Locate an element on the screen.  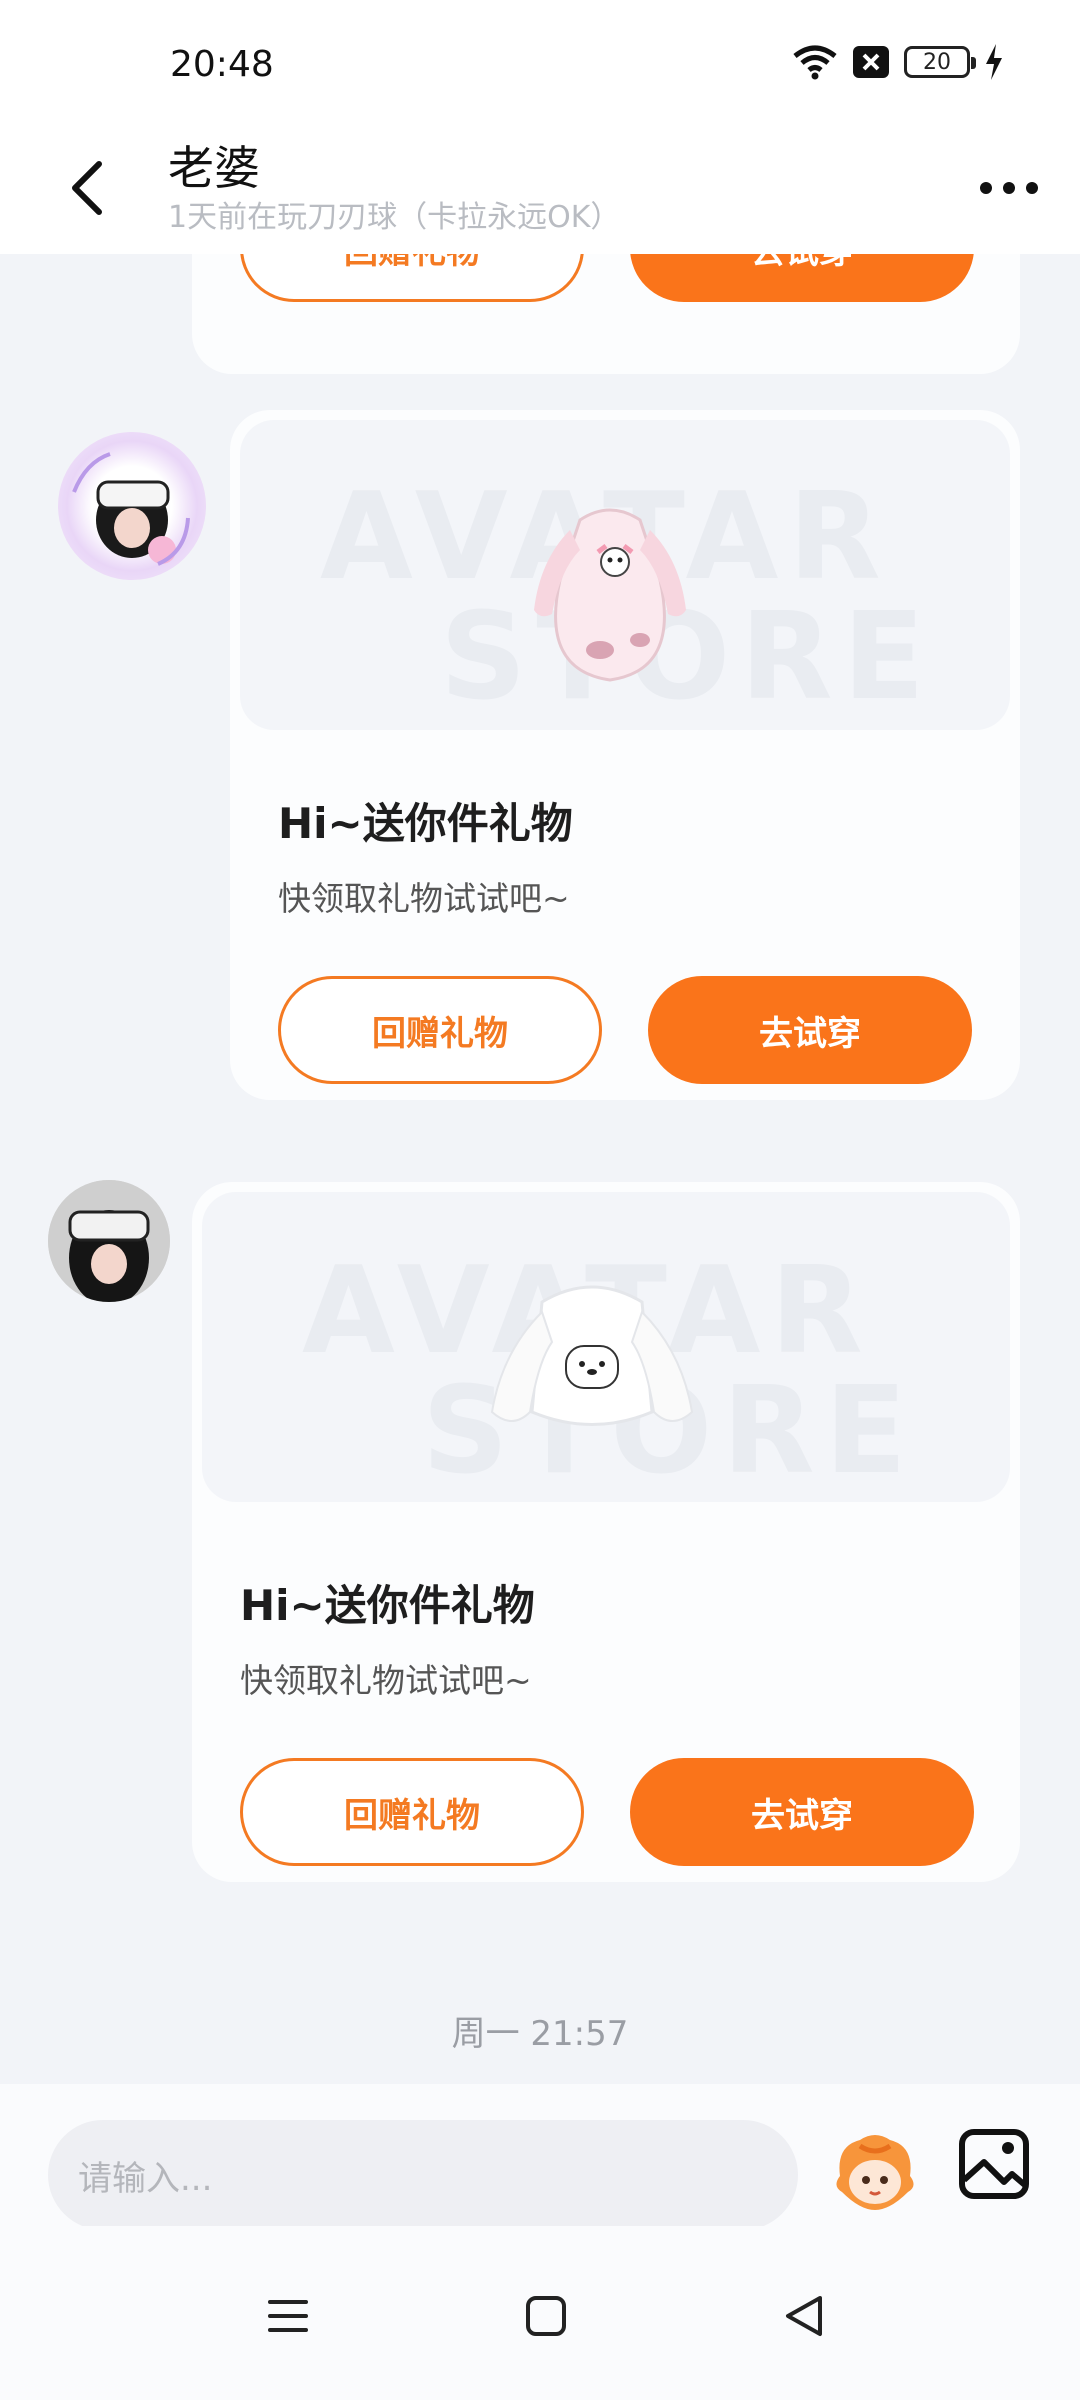
triangle-back-icon is located at coordinates (804, 2316).